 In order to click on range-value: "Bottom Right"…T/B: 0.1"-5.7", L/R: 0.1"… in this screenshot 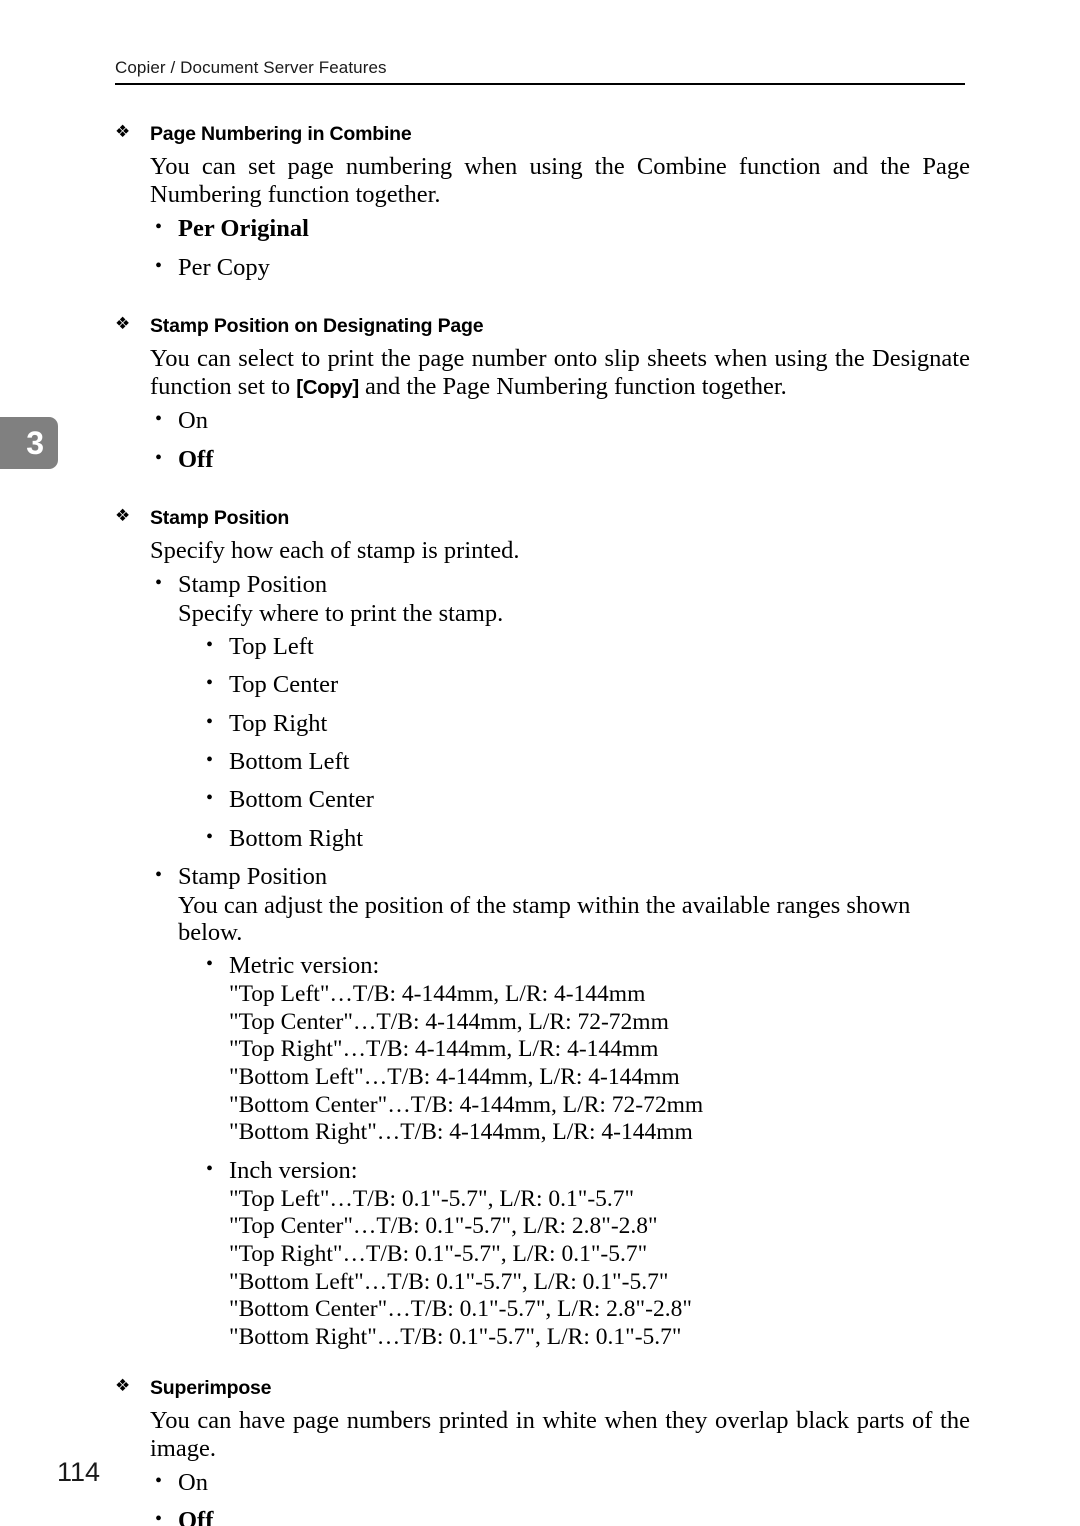, I will do `click(455, 1337)`.